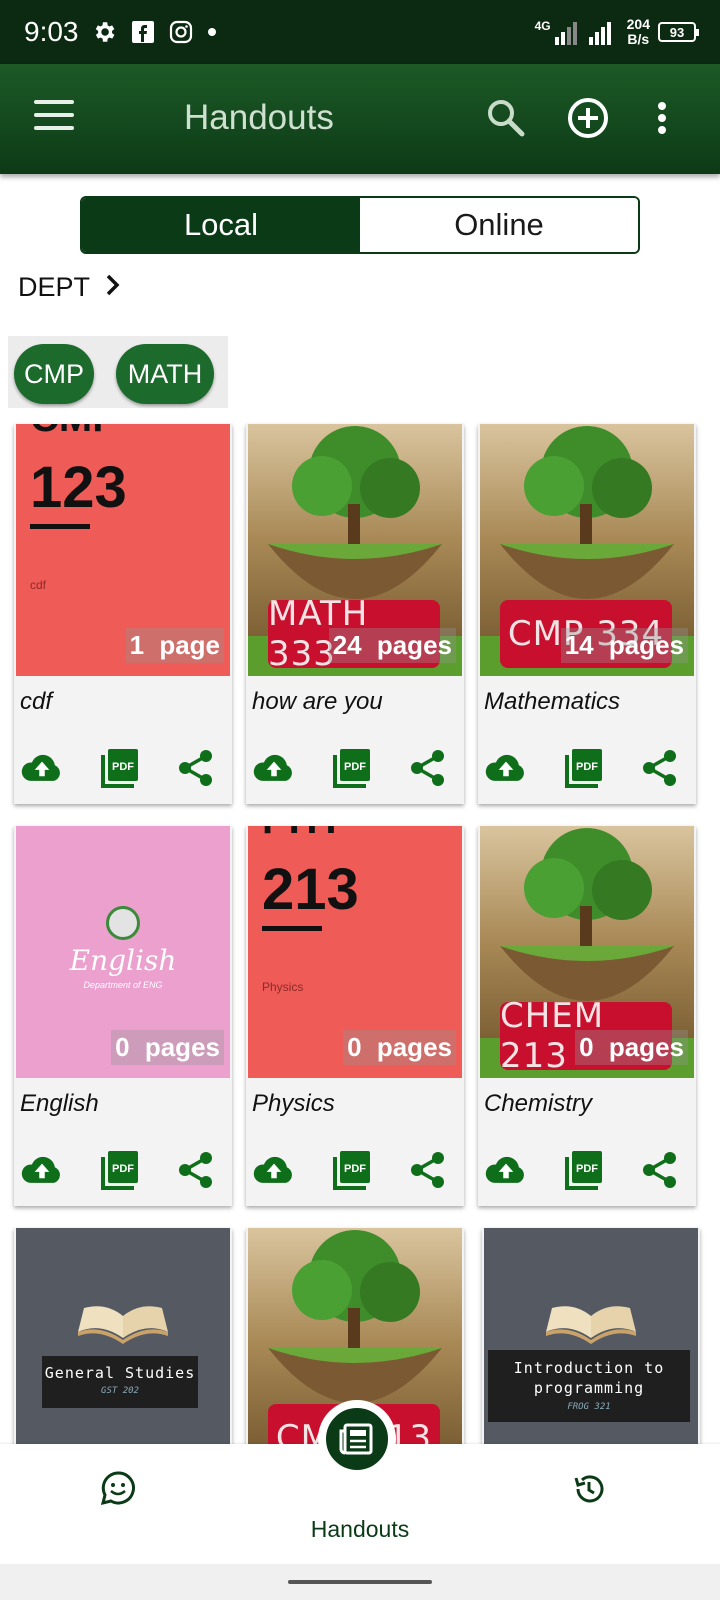 This screenshot has width=720, height=1600. What do you see at coordinates (588, 118) in the screenshot?
I see `add-circle-icon` at bounding box center [588, 118].